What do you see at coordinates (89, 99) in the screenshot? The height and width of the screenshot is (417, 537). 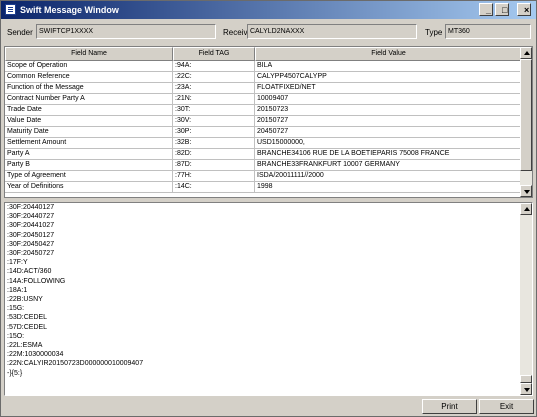 I see `row-field-name: Contract Number Party A` at bounding box center [89, 99].